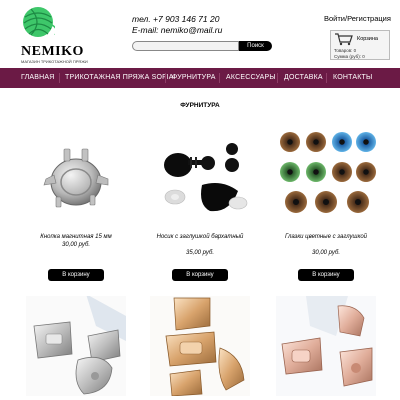  What do you see at coordinates (255, 46) in the screenshot?
I see `search-button: Поиск` at bounding box center [255, 46].